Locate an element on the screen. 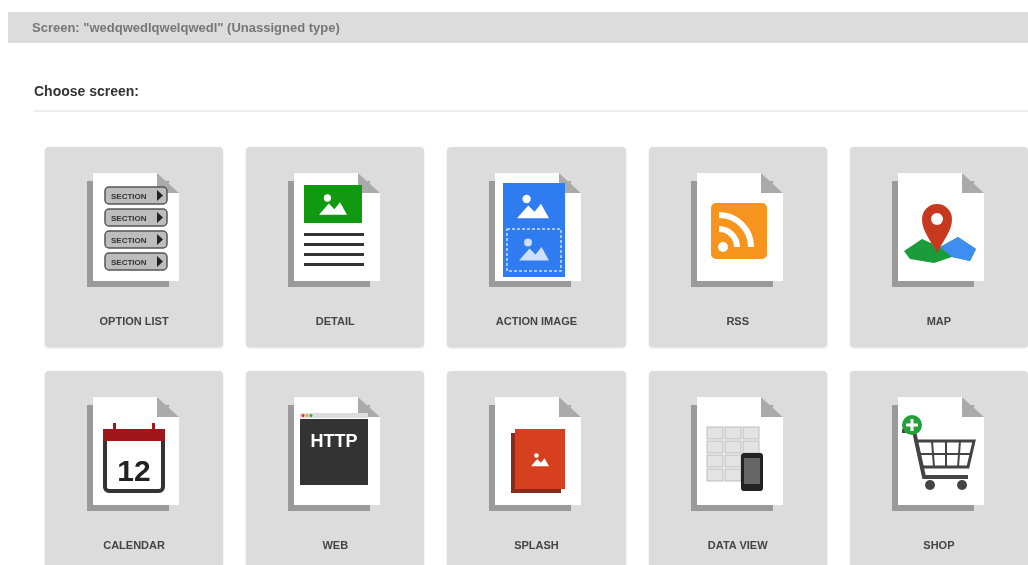  choose-screen-heading: Choose screen: is located at coordinates (531, 96).